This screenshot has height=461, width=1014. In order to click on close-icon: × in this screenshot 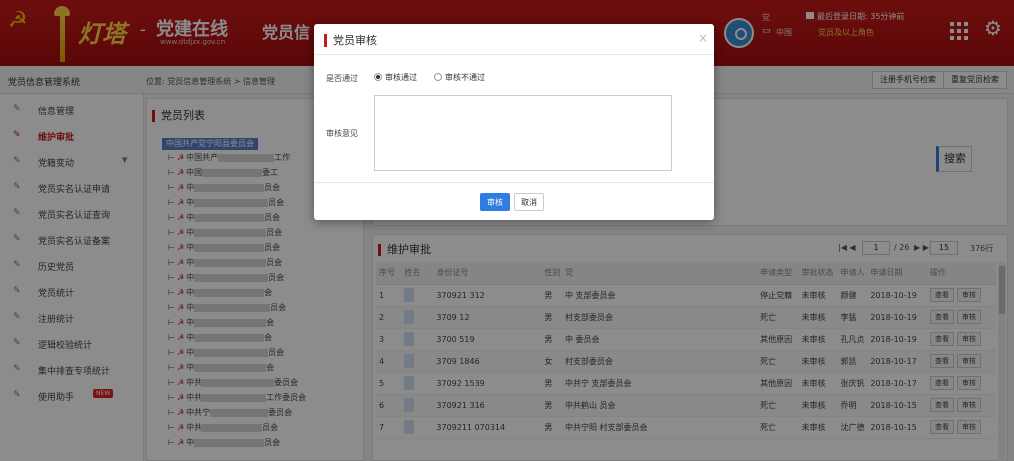, I will do `click(703, 38)`.